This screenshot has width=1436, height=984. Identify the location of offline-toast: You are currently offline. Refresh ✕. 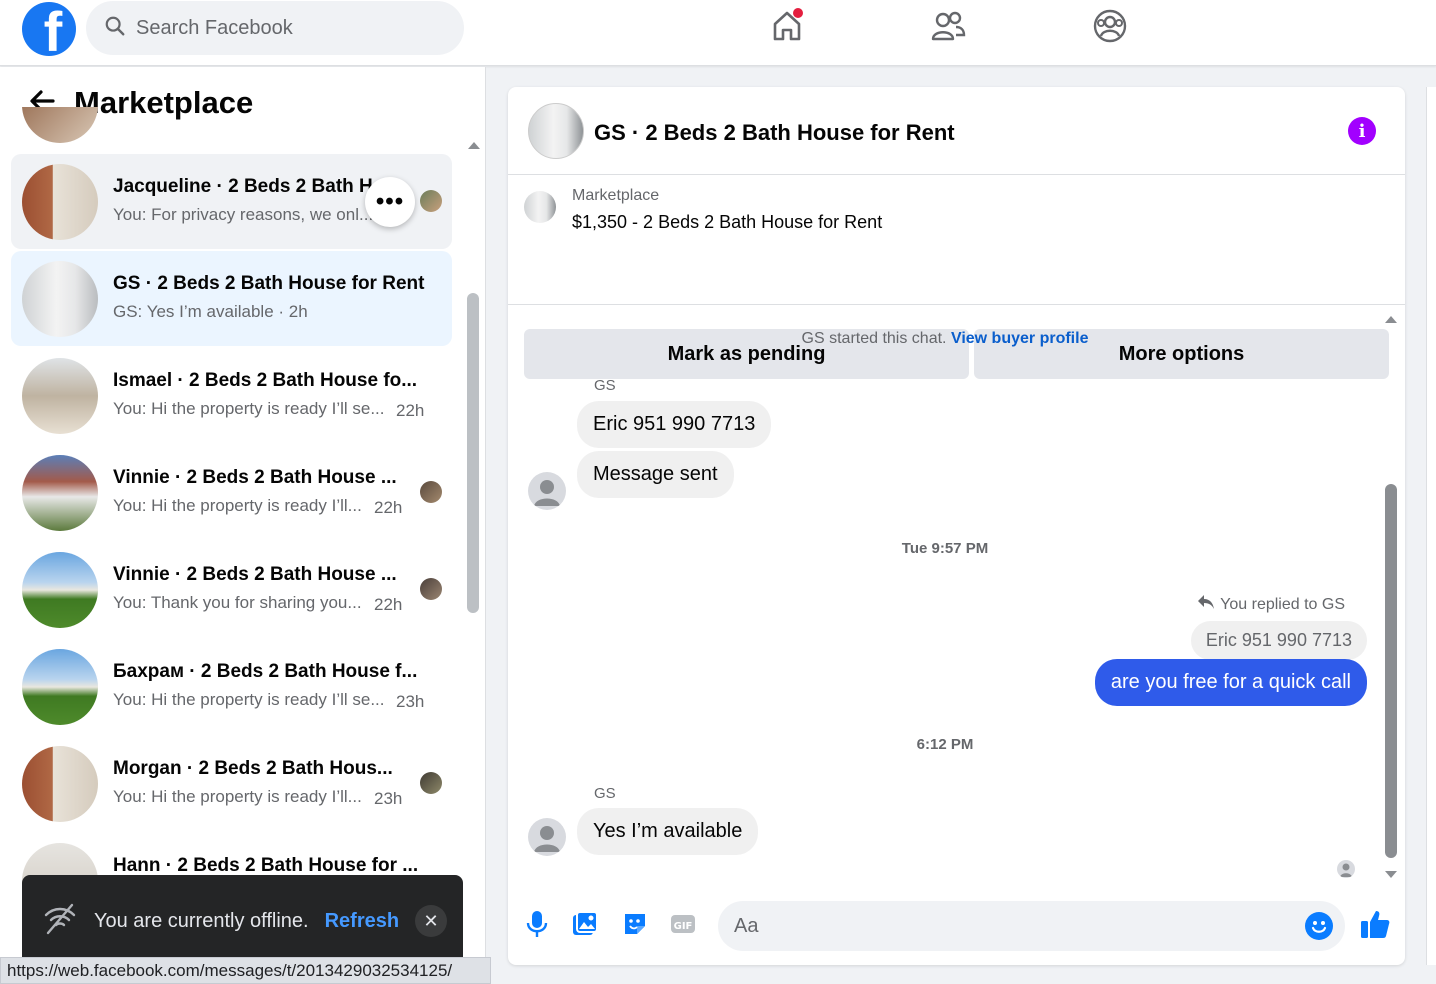
(242, 921).